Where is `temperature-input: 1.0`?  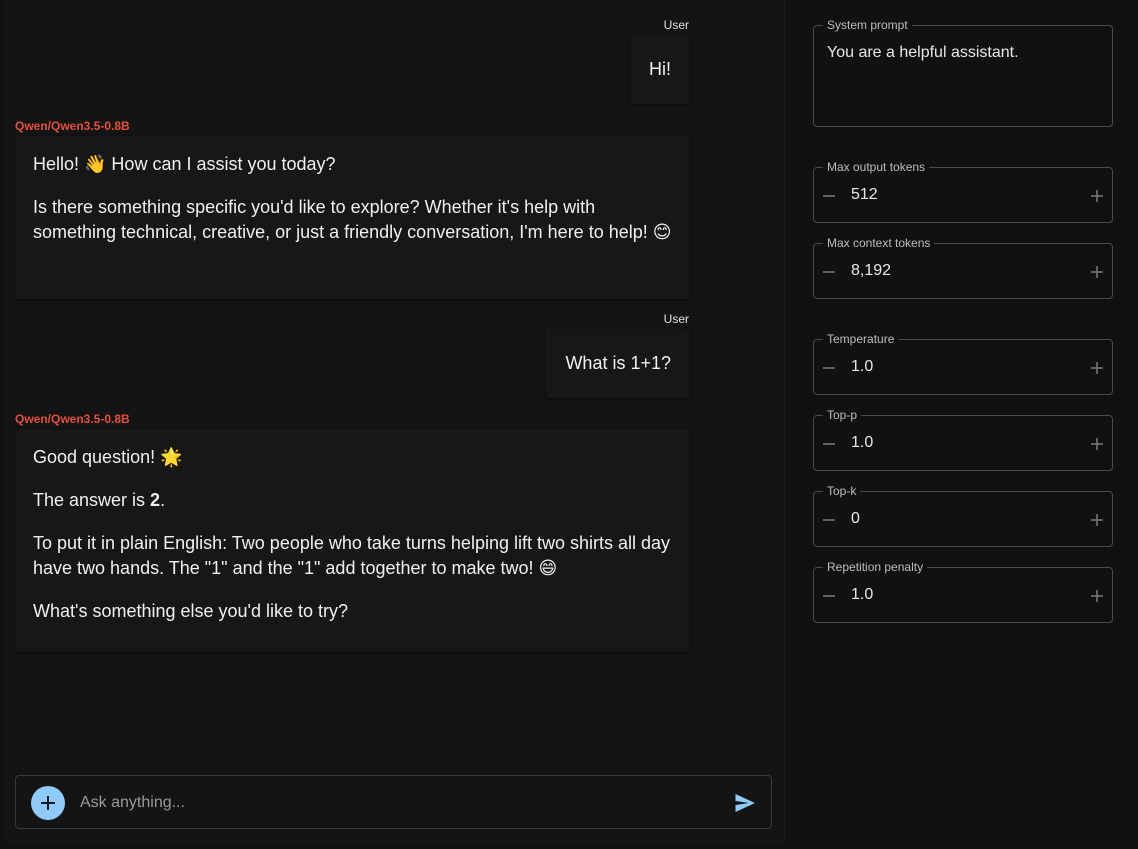 temperature-input: 1.0 is located at coordinates (862, 367).